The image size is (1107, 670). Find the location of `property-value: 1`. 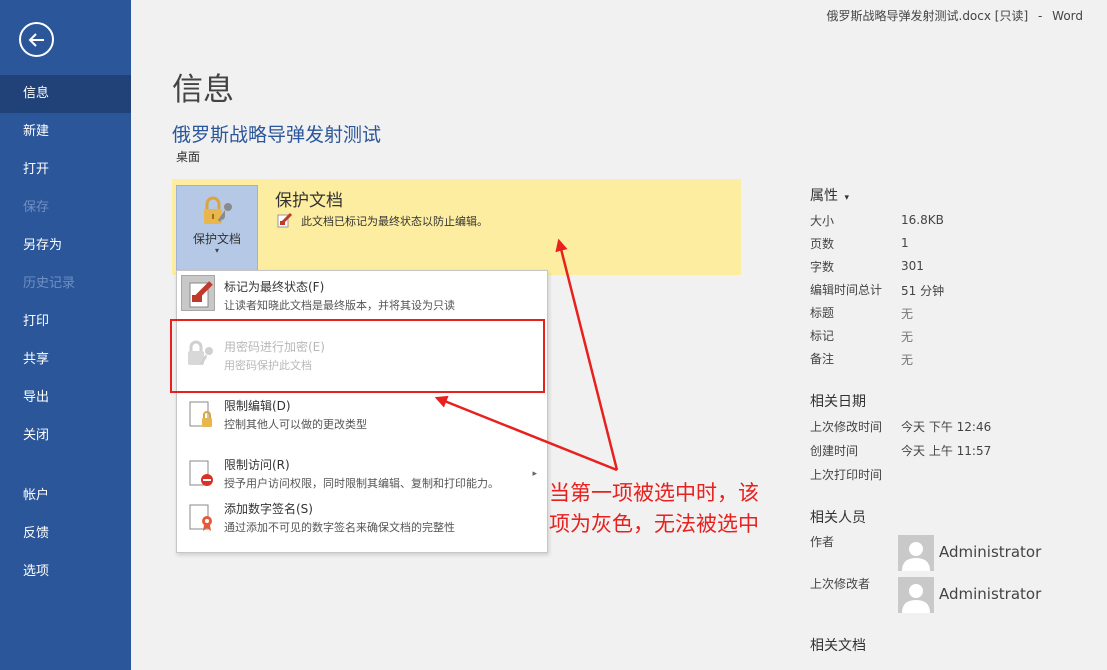

property-value: 1 is located at coordinates (905, 243).